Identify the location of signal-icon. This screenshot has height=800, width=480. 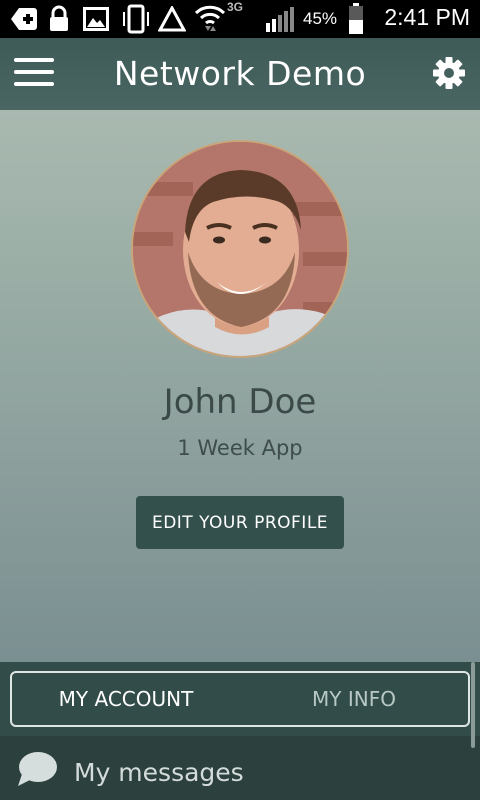
(280, 19).